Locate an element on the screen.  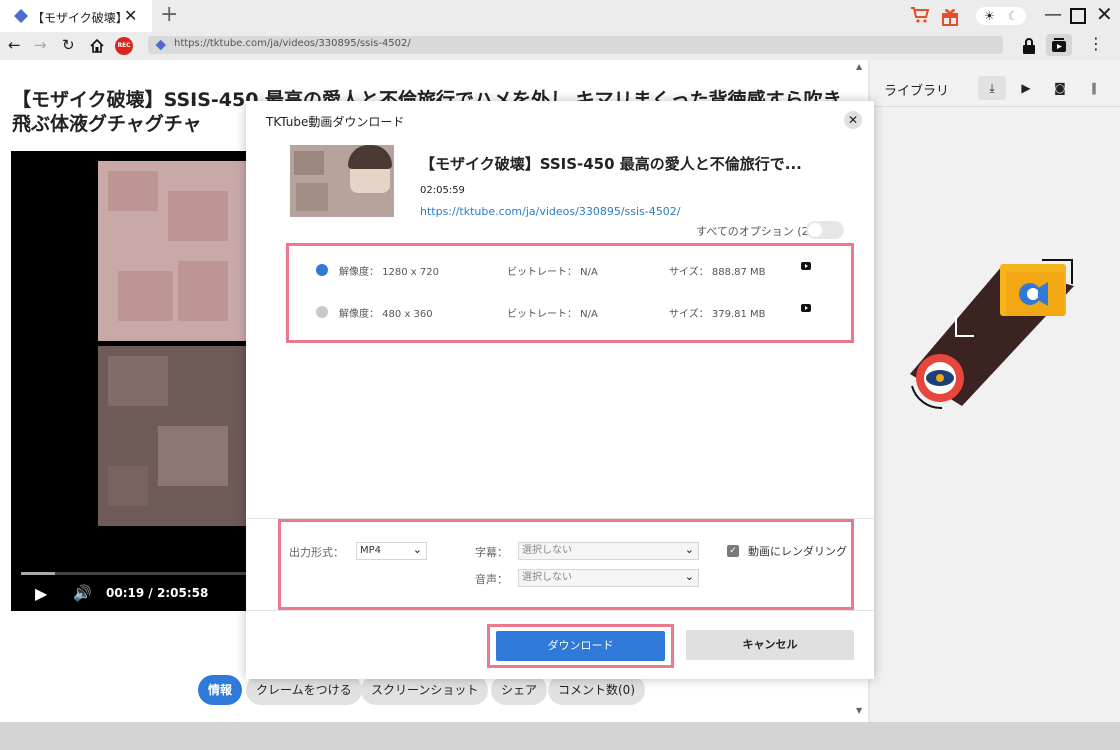
back-icon: ← is located at coordinates (14, 45).